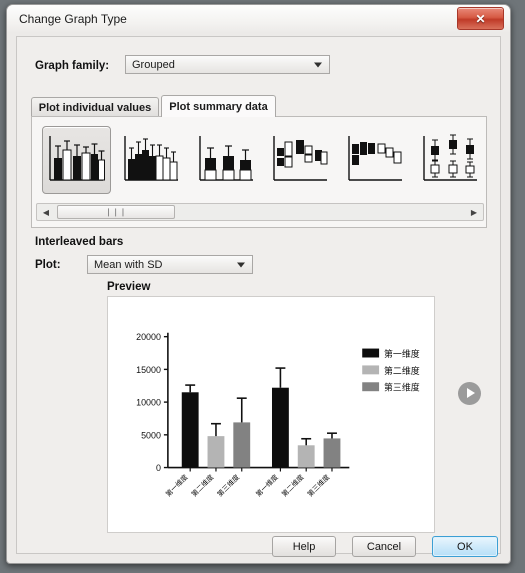 The height and width of the screenshot is (573, 525). I want to click on graph-family-select: Grouped, so click(227, 64).